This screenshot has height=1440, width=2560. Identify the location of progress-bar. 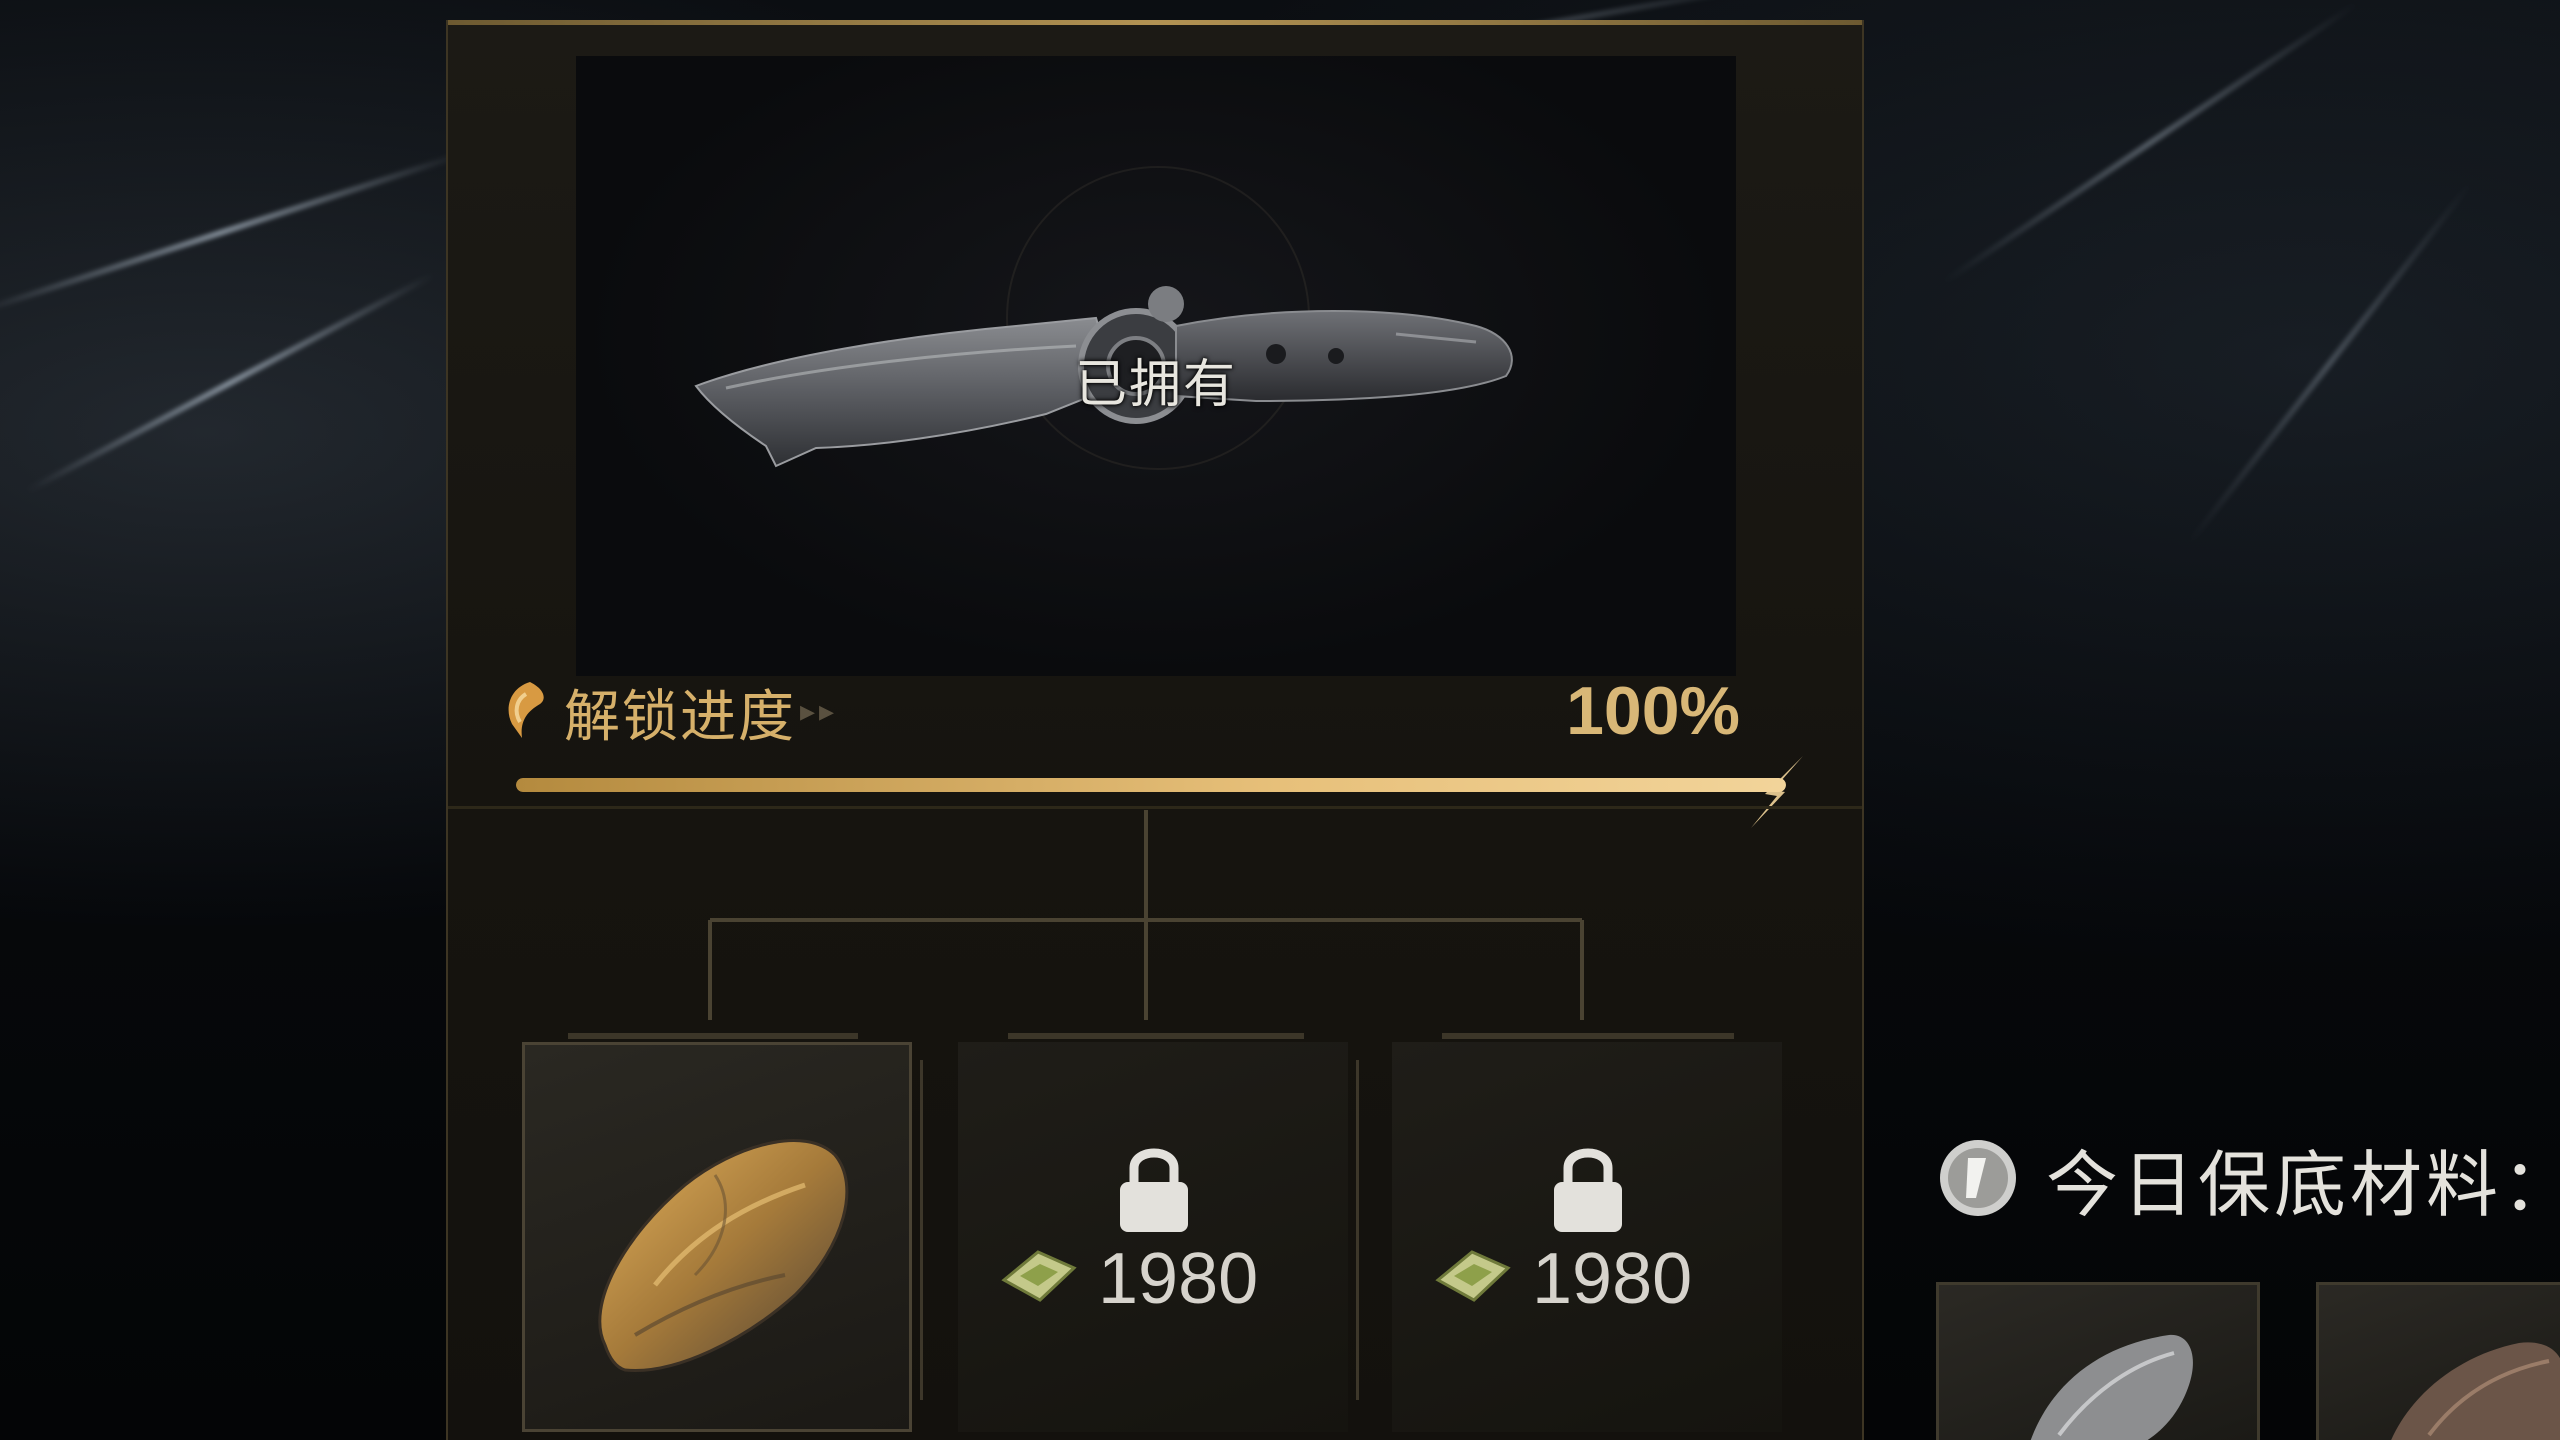
(1151, 785).